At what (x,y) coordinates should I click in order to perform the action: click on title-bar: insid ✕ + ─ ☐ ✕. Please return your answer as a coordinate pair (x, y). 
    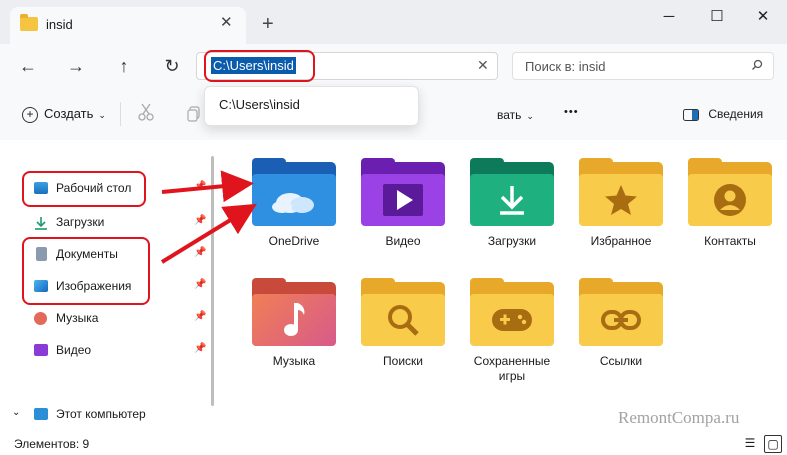
    Looking at the image, I should click on (393, 22).